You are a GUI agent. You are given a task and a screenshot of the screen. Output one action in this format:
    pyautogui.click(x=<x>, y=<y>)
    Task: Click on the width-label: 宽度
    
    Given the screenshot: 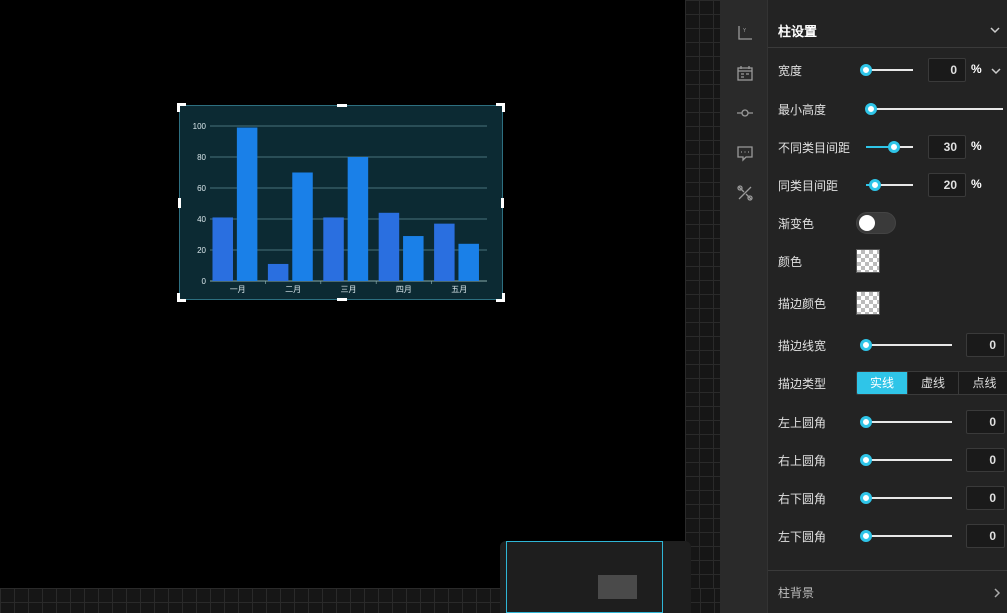 What is the action you would take?
    pyautogui.click(x=790, y=71)
    